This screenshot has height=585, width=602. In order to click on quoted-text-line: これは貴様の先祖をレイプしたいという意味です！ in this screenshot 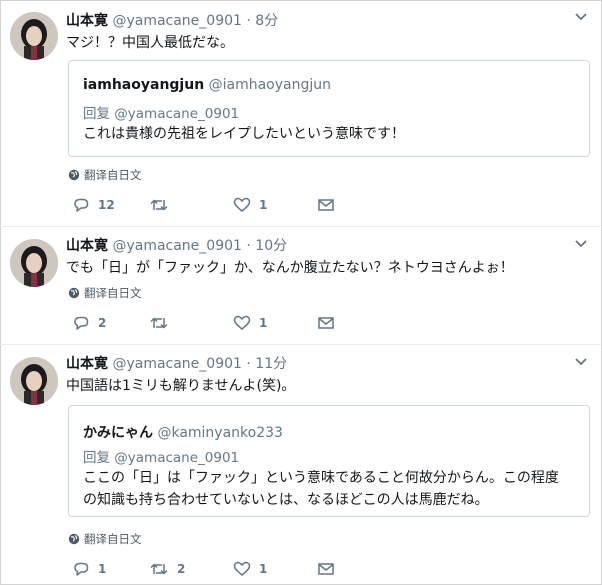, I will do `click(244, 134)`.